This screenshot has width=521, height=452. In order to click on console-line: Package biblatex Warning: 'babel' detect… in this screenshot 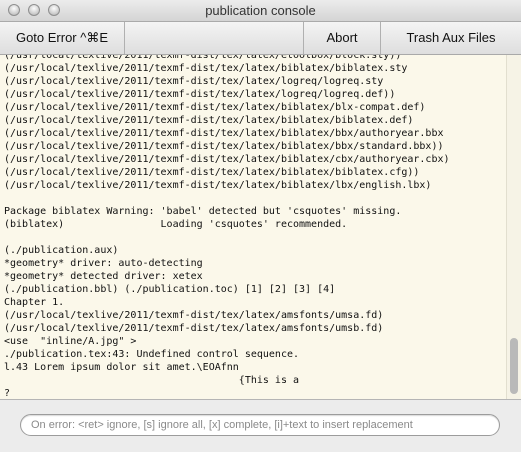, I will do `click(203, 211)`.